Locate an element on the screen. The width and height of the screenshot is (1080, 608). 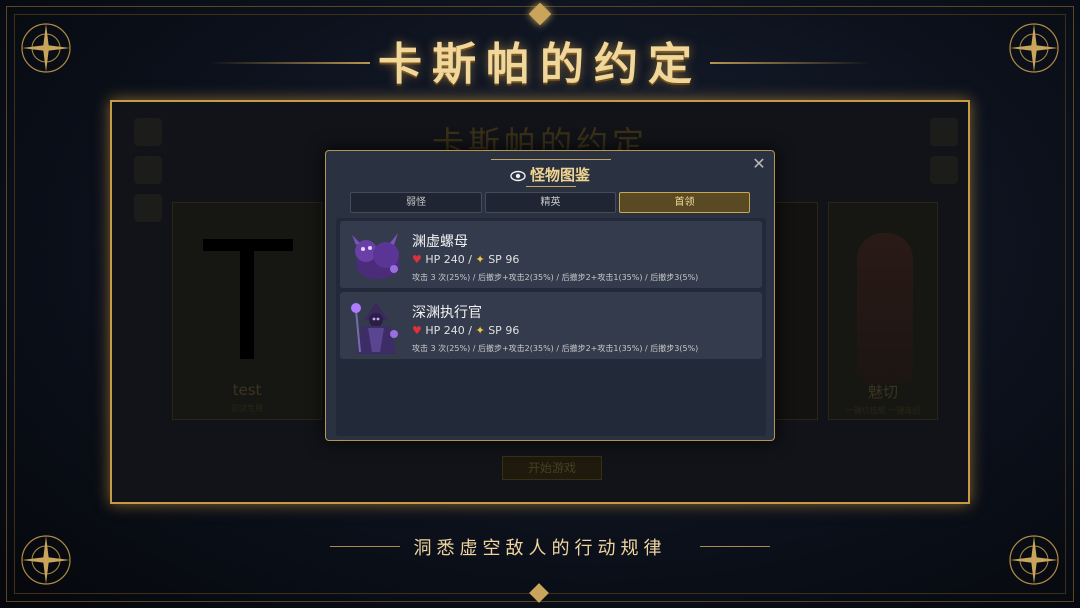
header-divider is located at coordinates (551, 159).